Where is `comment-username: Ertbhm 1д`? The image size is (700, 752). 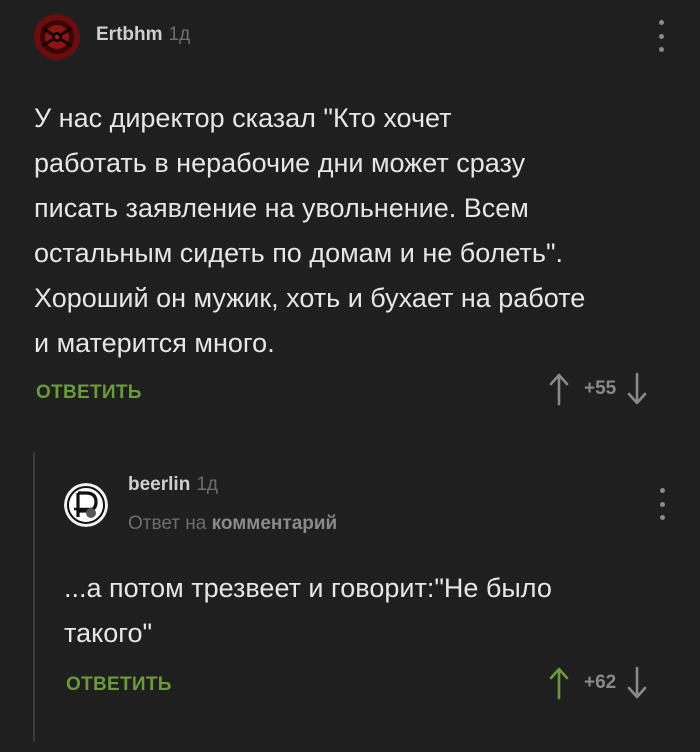 comment-username: Ertbhm 1д is located at coordinates (143, 35).